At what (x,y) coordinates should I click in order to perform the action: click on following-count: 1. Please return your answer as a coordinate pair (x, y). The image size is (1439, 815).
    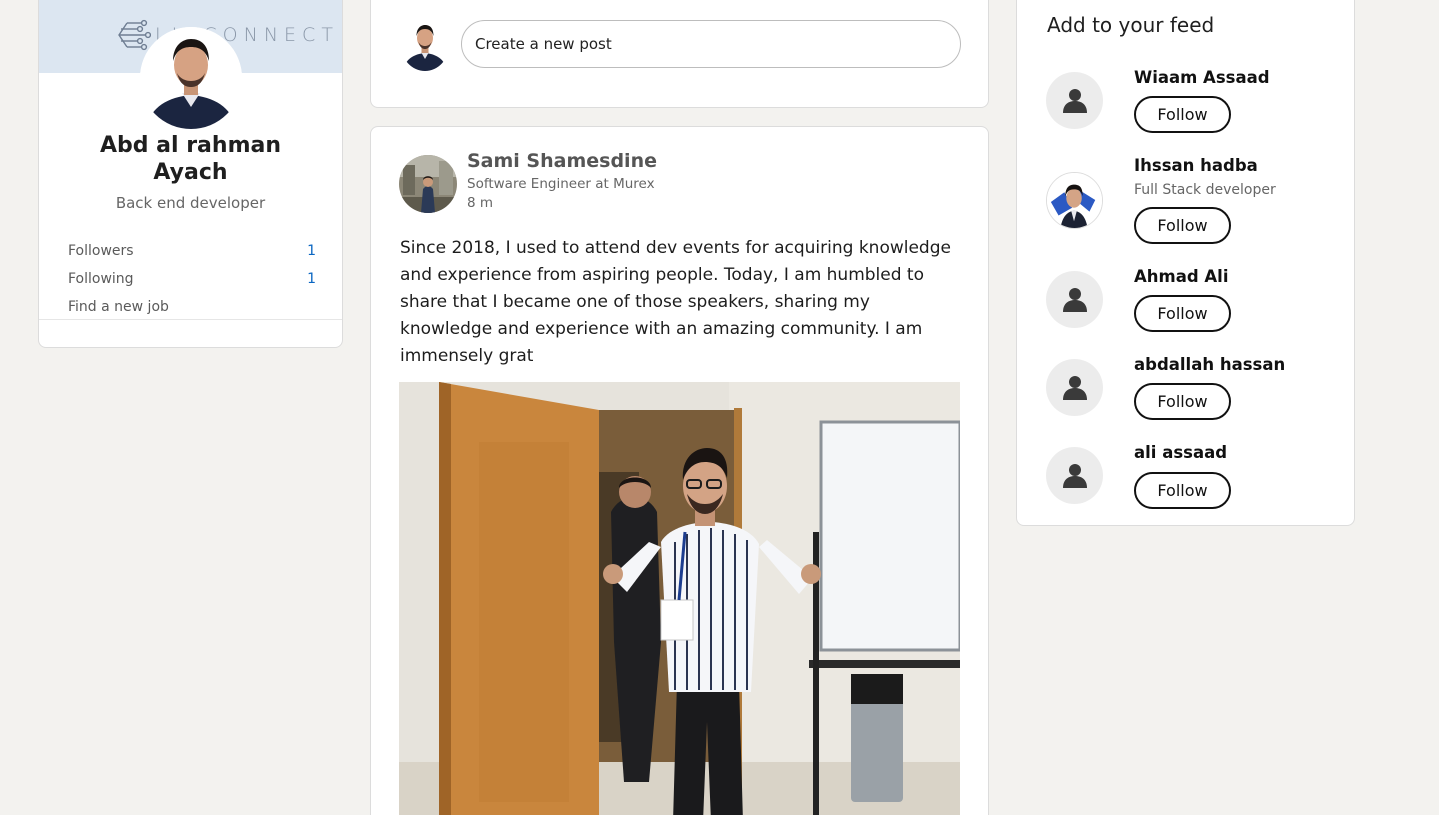
    Looking at the image, I should click on (311, 279).